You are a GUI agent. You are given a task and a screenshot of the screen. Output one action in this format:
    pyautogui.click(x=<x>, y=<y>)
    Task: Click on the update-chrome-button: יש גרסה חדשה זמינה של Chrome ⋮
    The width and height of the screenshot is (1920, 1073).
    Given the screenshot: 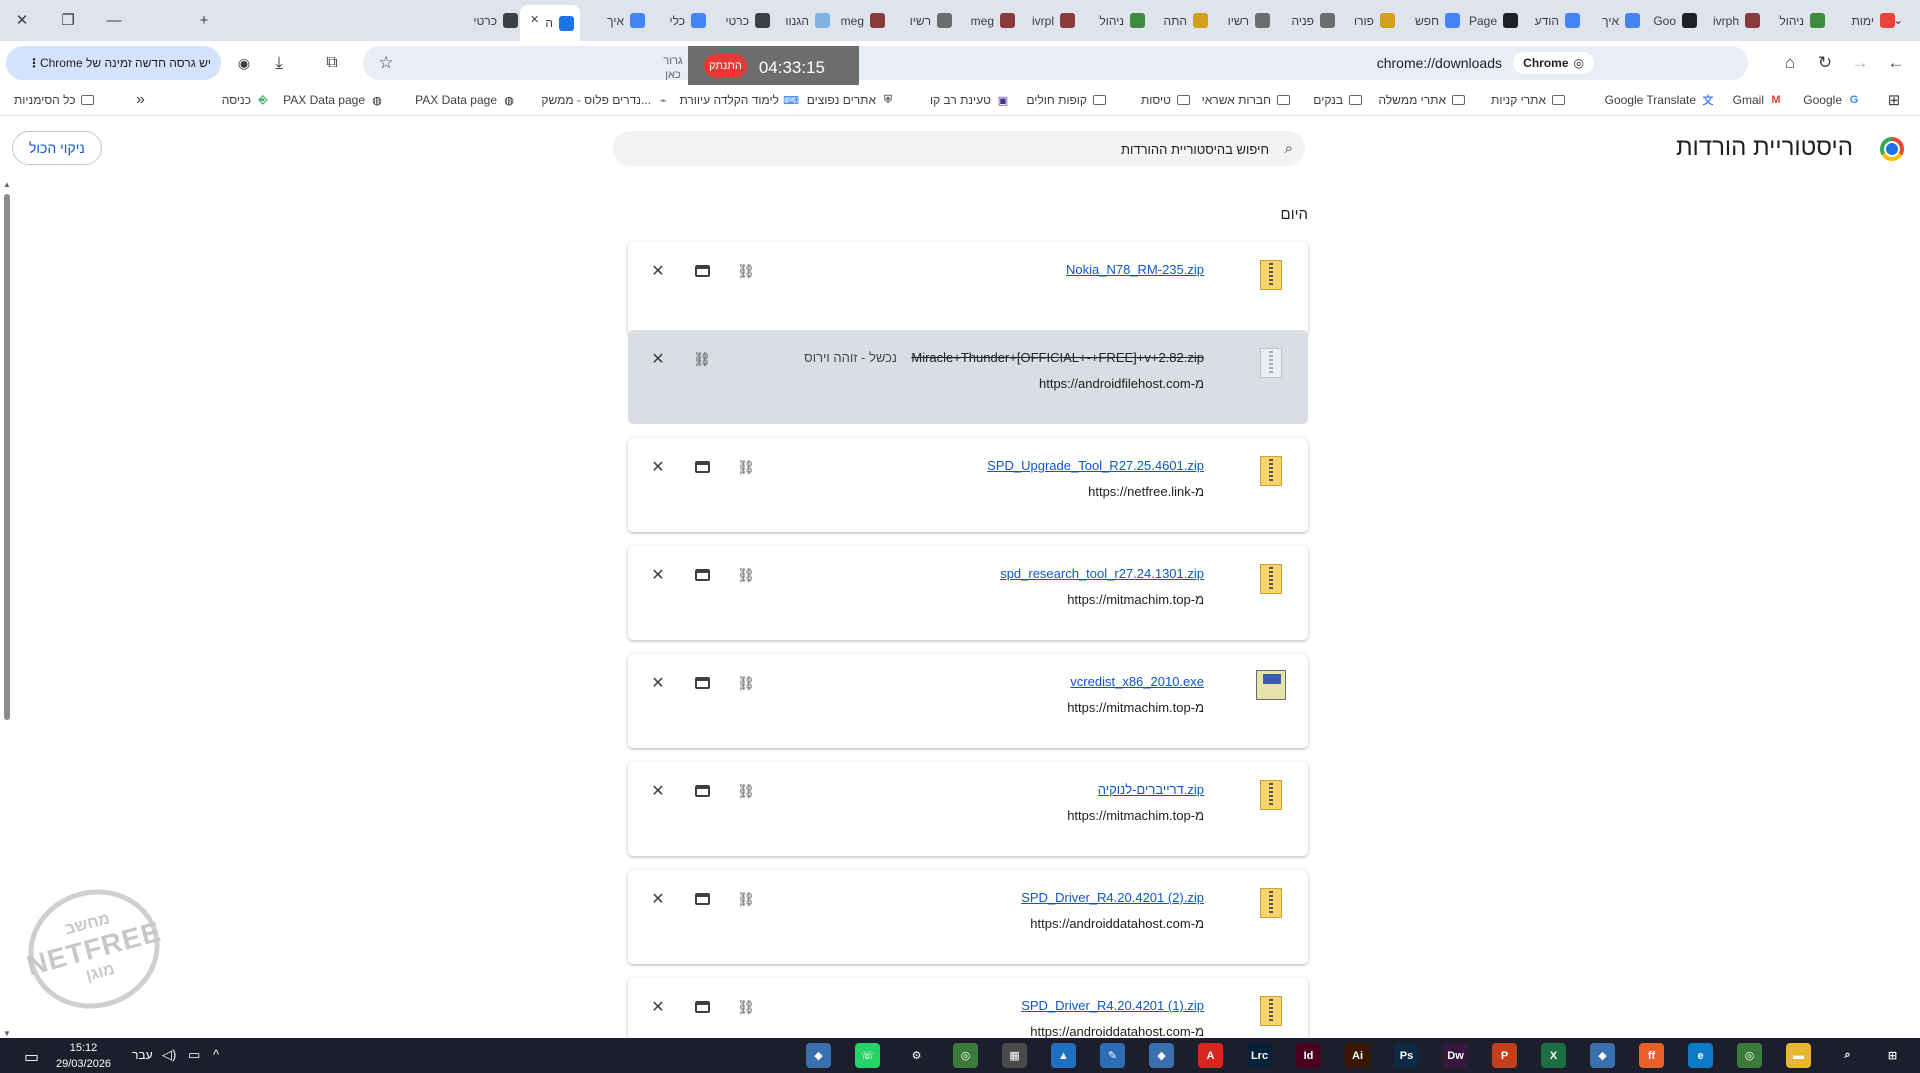 What is the action you would take?
    pyautogui.click(x=113, y=63)
    